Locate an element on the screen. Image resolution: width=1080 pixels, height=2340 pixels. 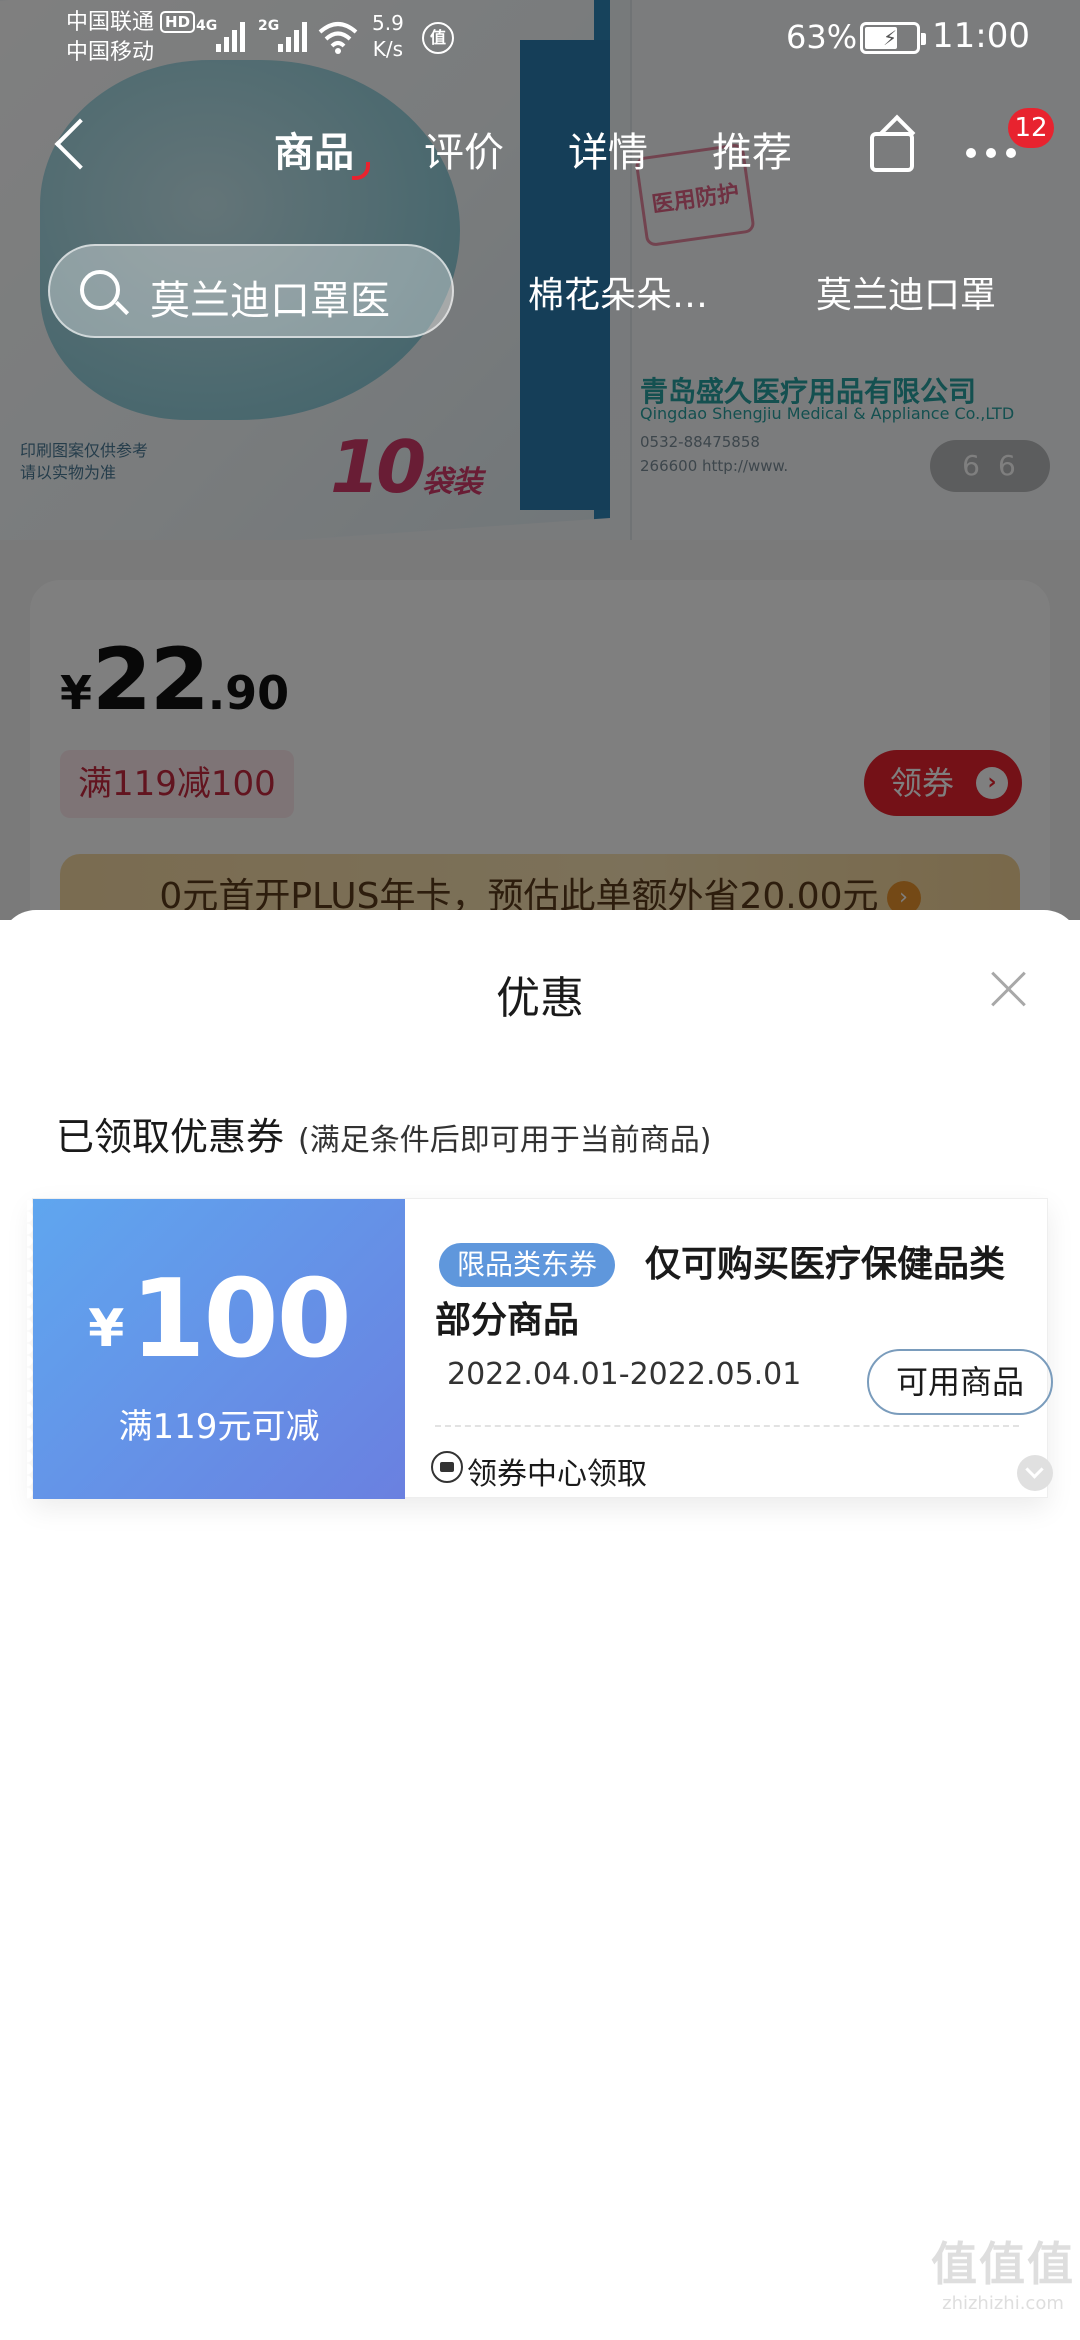
more-options-icon is located at coordinates (996, 154).